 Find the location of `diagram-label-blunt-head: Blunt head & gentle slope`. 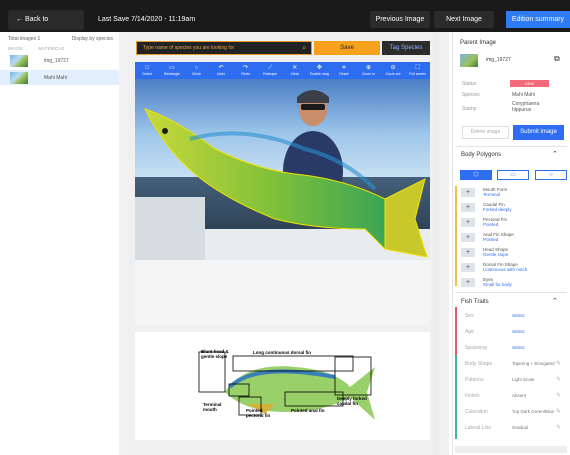

diagram-label-blunt-head: Blunt head & gentle slope is located at coordinates (215, 354).